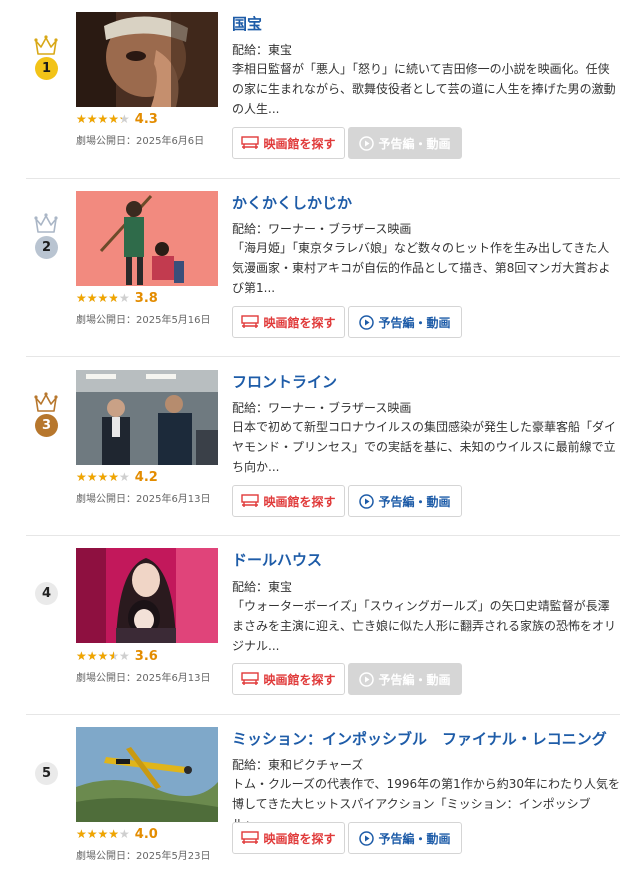  I want to click on rating: ★★★★★★★★★★ 4.2, so click(117, 477).